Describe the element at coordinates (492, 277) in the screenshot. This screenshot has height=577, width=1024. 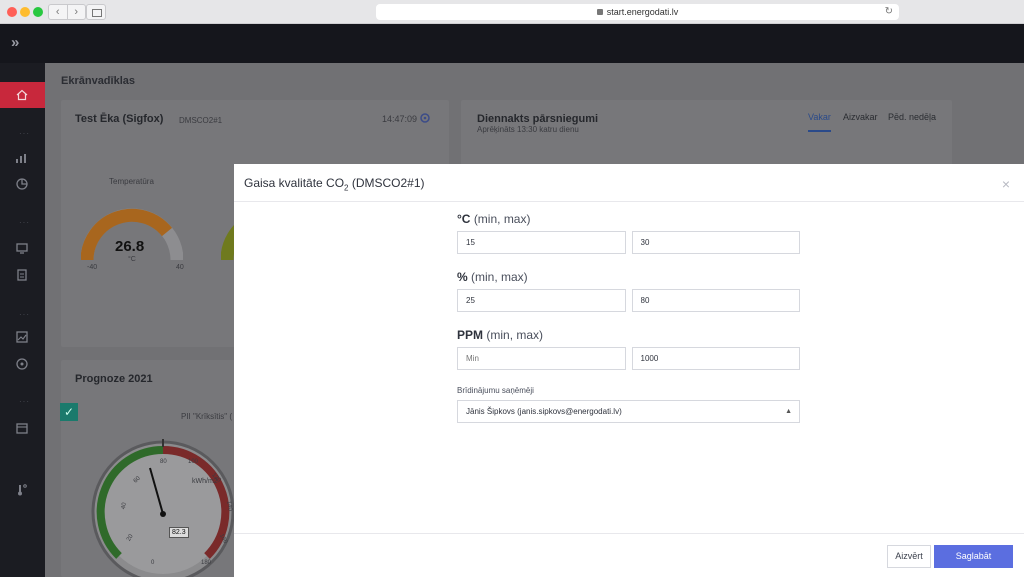
I see `humidity-label: % (min, max)` at that location.